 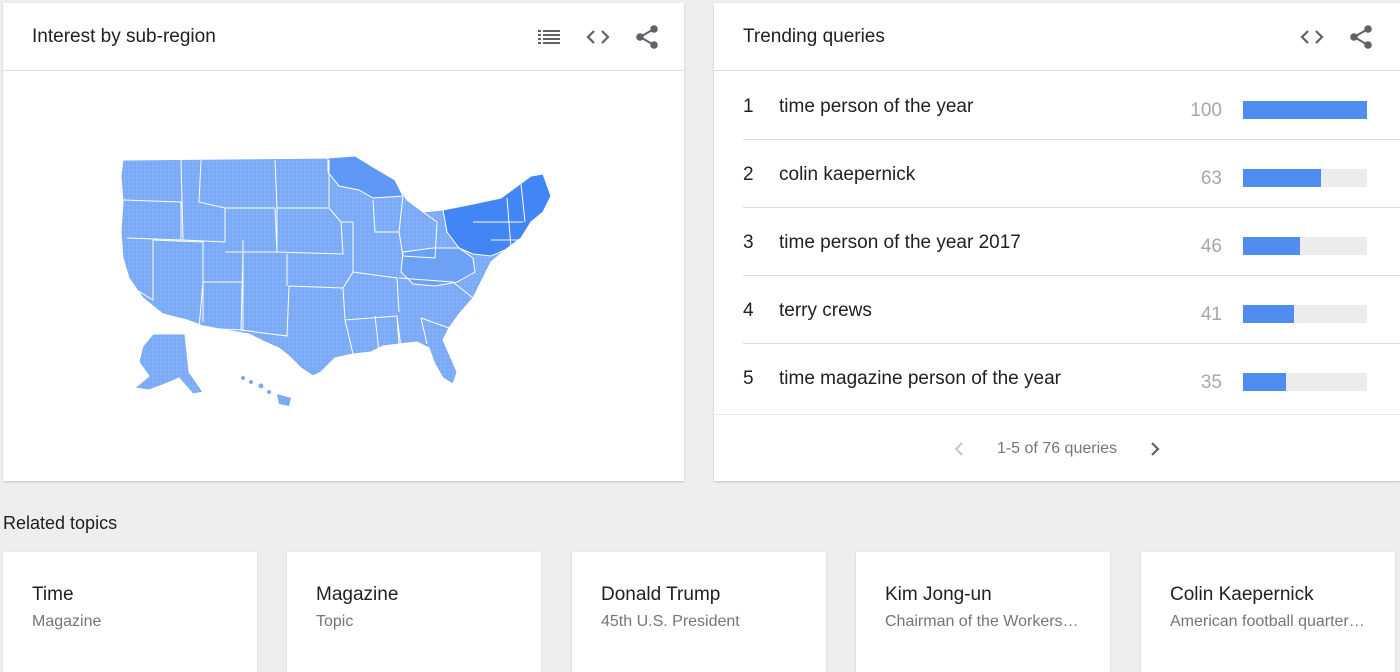 What do you see at coordinates (900, 243) in the screenshot?
I see `row-query: time person of the year 2017` at bounding box center [900, 243].